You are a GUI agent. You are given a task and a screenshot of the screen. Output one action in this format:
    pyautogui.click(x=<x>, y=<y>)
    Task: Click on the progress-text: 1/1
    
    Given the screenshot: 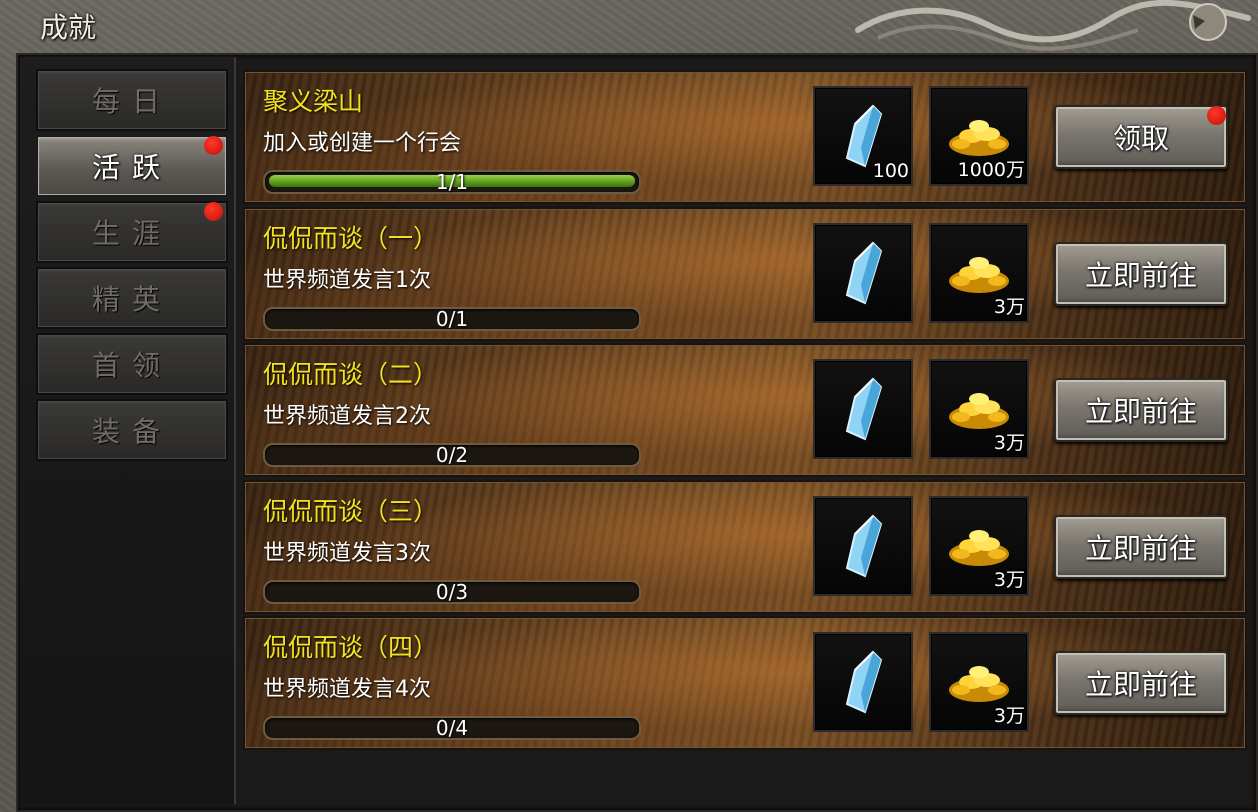 What is the action you would take?
    pyautogui.click(x=452, y=182)
    